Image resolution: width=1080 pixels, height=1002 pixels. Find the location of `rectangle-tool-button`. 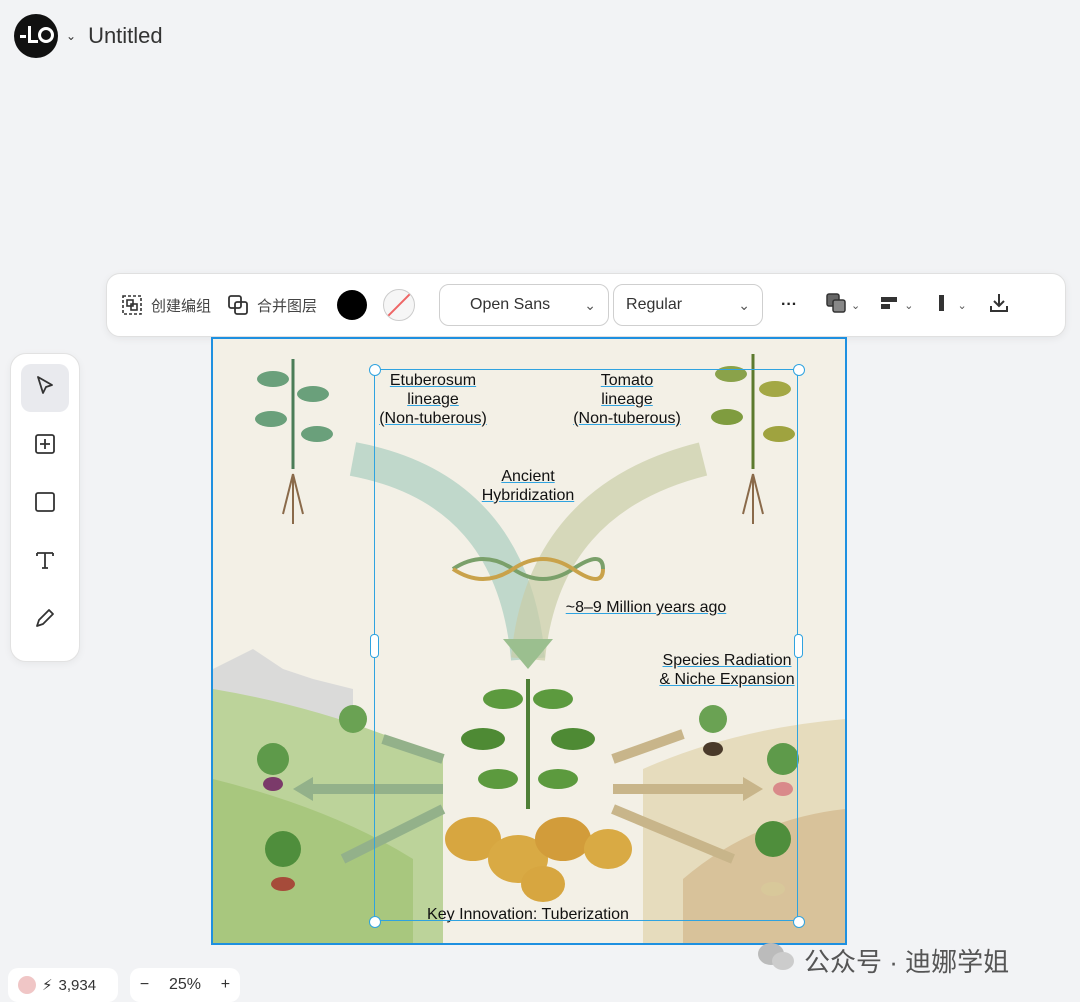

rectangle-tool-button is located at coordinates (45, 504).